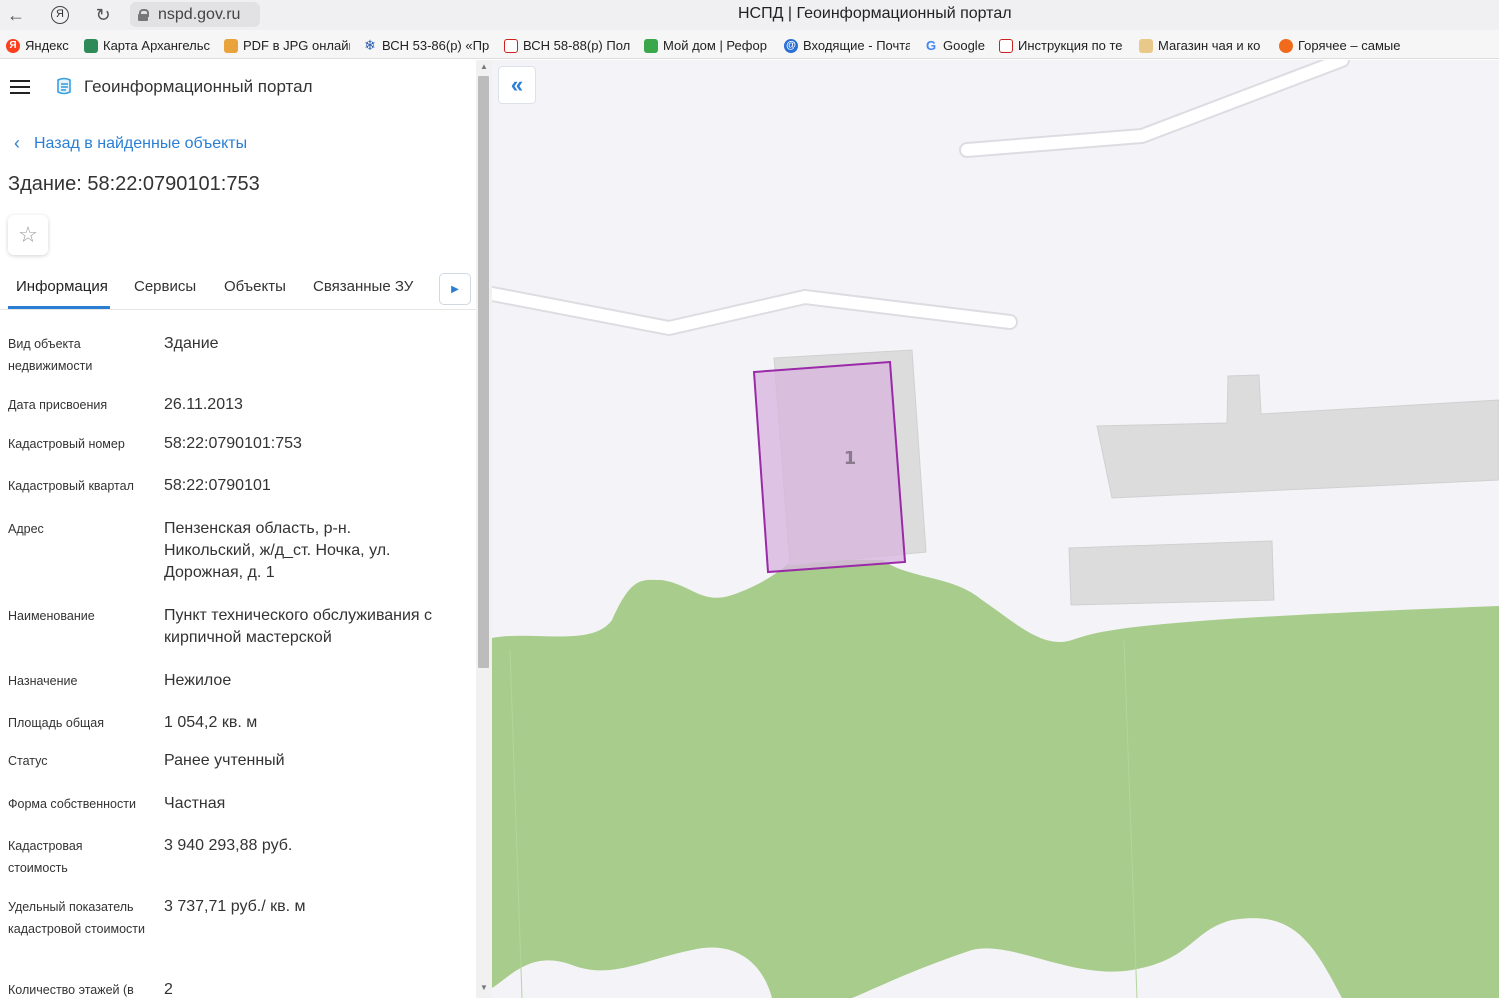 The image size is (1499, 998). Describe the element at coordinates (13, 45) in the screenshot. I see `yandex-icon: Я` at that location.